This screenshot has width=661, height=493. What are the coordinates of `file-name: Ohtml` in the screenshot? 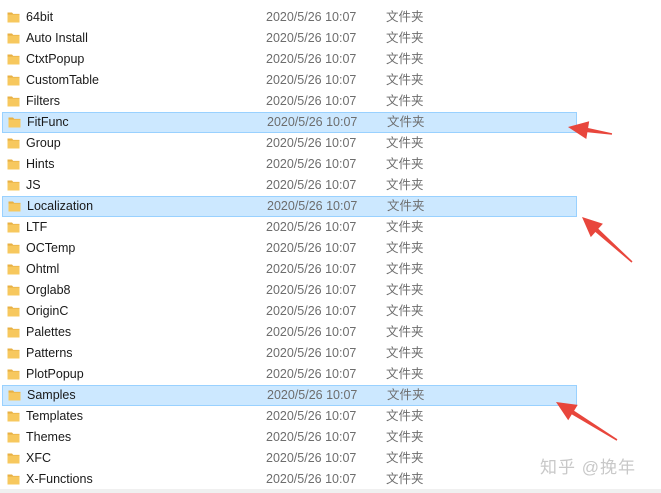 It's located at (43, 269).